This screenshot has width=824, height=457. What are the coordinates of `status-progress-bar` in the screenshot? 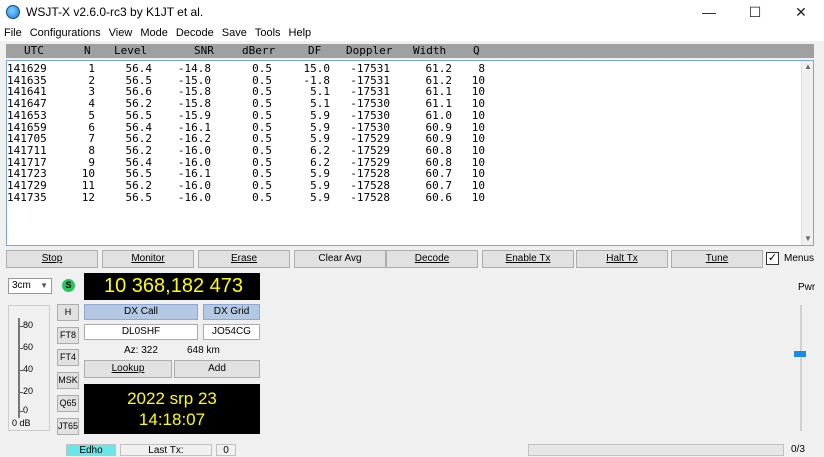 It's located at (656, 450).